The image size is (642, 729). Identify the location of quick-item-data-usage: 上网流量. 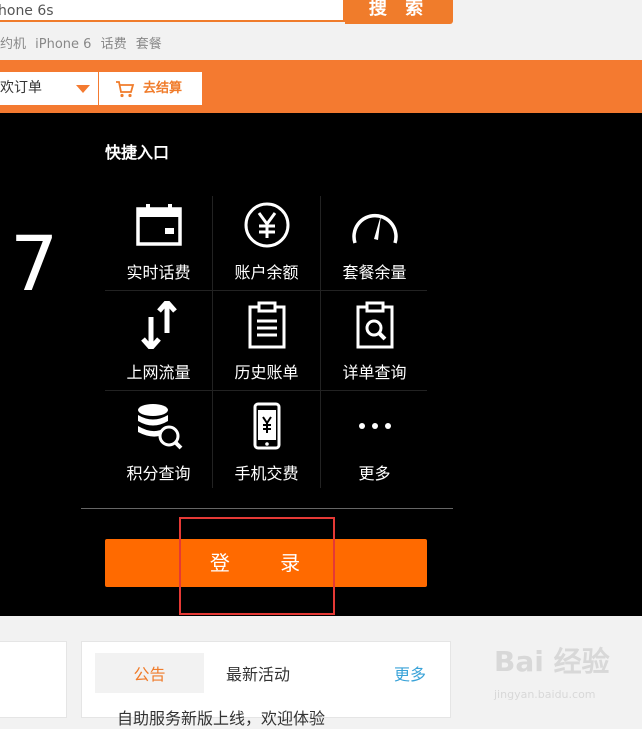
(158, 342).